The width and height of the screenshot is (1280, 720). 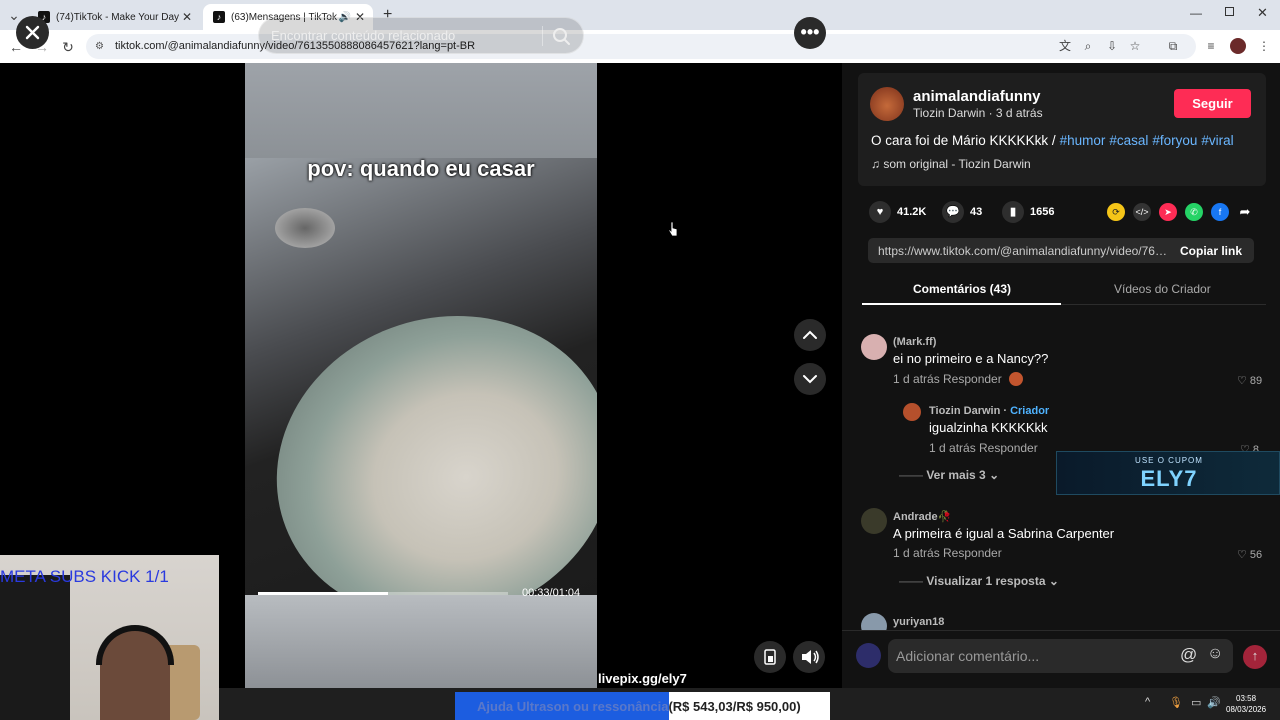 I want to click on embed-icon: </>, so click(x=1142, y=212).